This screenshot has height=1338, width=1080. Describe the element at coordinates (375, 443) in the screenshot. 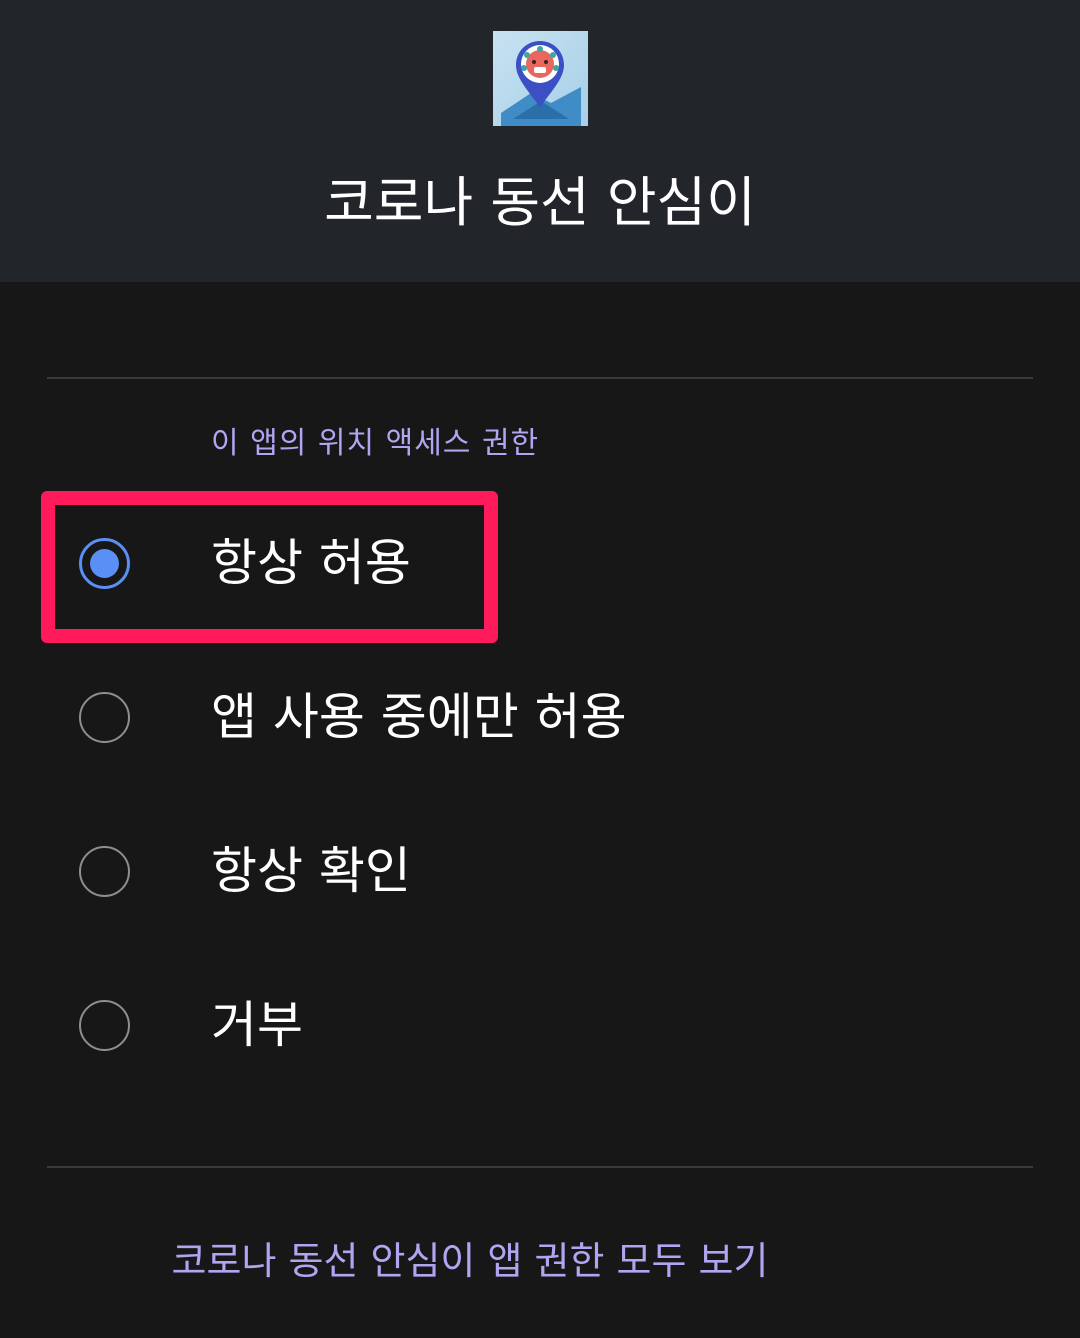

I see `permission-section-label: 이 앱의 위치 액세스 권한` at that location.